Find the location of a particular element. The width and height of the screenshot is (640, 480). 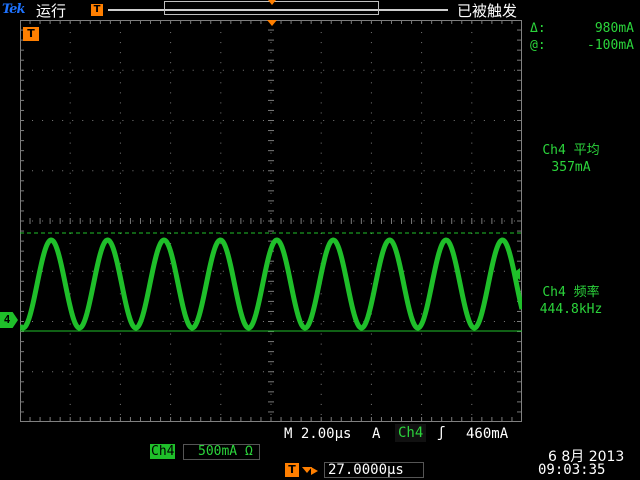

measurement-value: 357mA is located at coordinates (571, 167).